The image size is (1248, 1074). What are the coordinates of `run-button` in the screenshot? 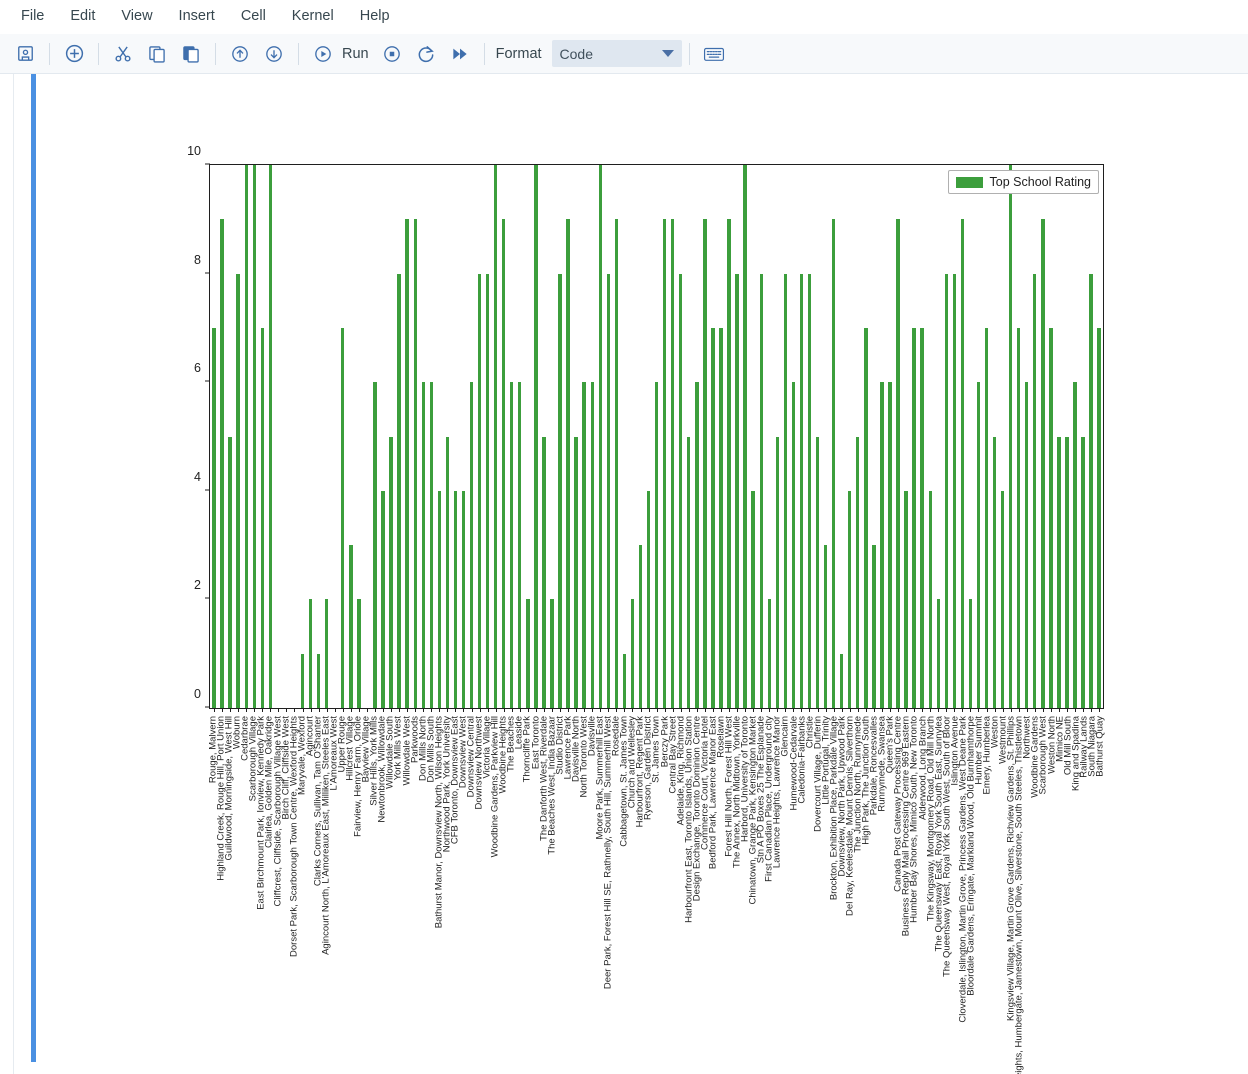 It's located at (323, 54).